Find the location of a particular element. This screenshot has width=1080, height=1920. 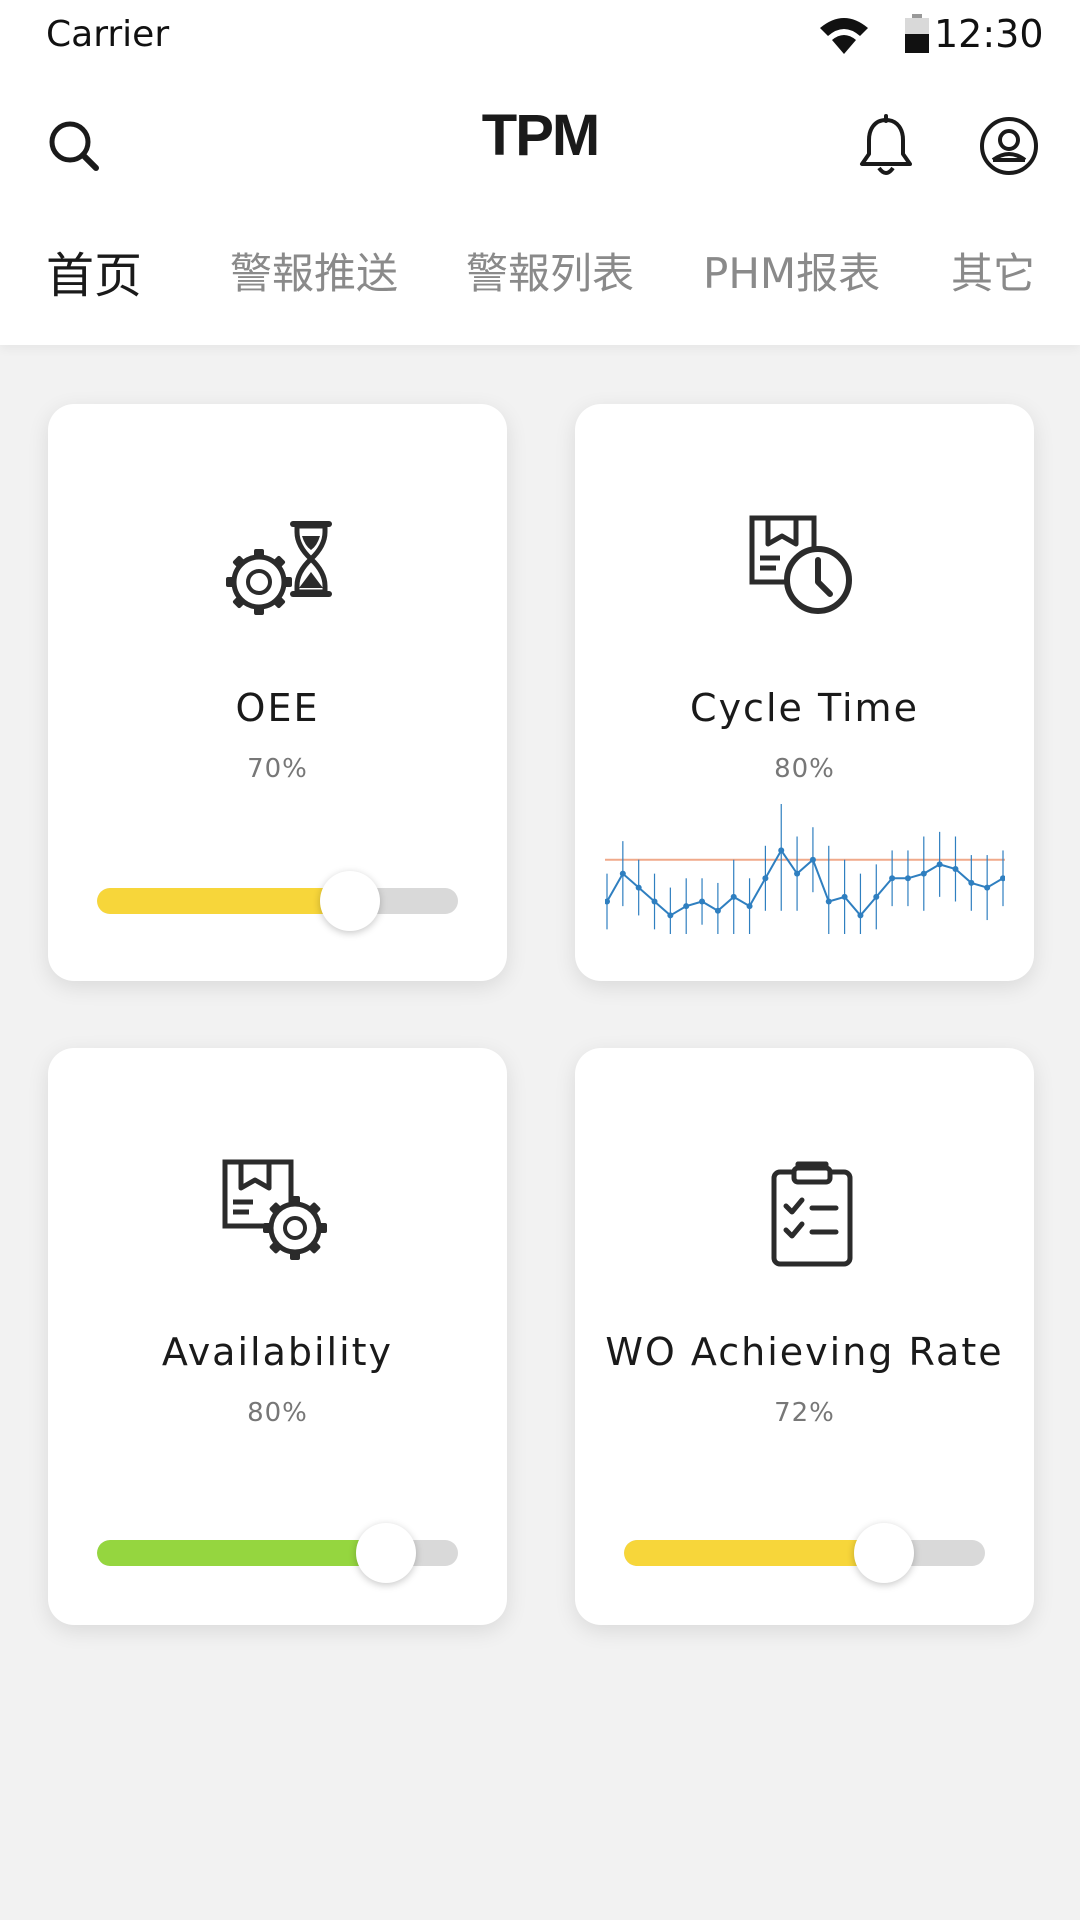

oee-slider is located at coordinates (277, 899).